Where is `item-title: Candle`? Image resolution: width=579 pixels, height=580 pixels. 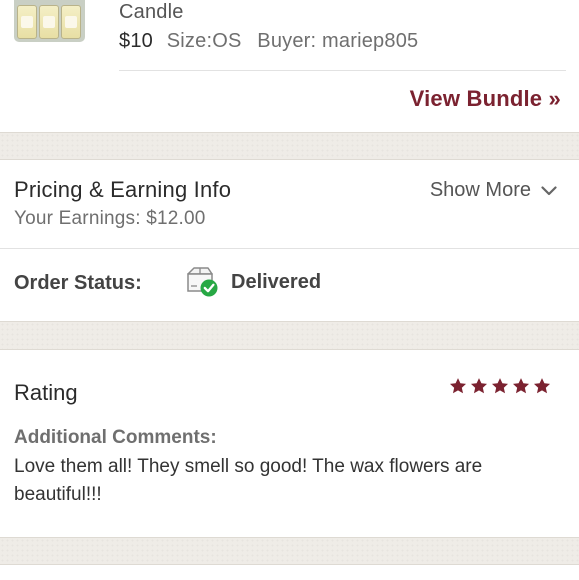
item-title: Candle is located at coordinates (151, 12).